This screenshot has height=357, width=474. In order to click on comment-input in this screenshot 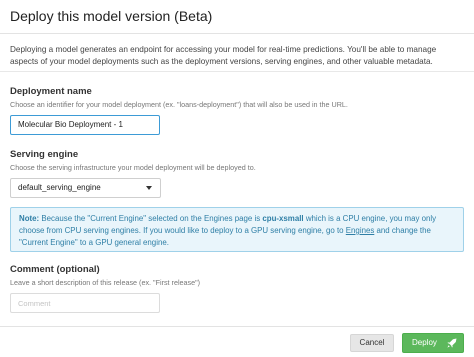, I will do `click(85, 303)`.